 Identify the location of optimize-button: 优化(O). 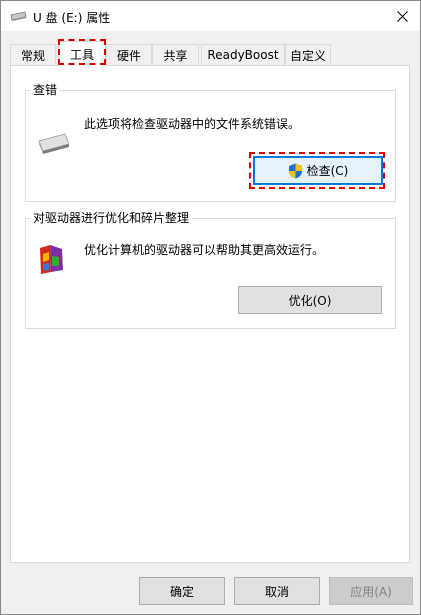
(310, 300).